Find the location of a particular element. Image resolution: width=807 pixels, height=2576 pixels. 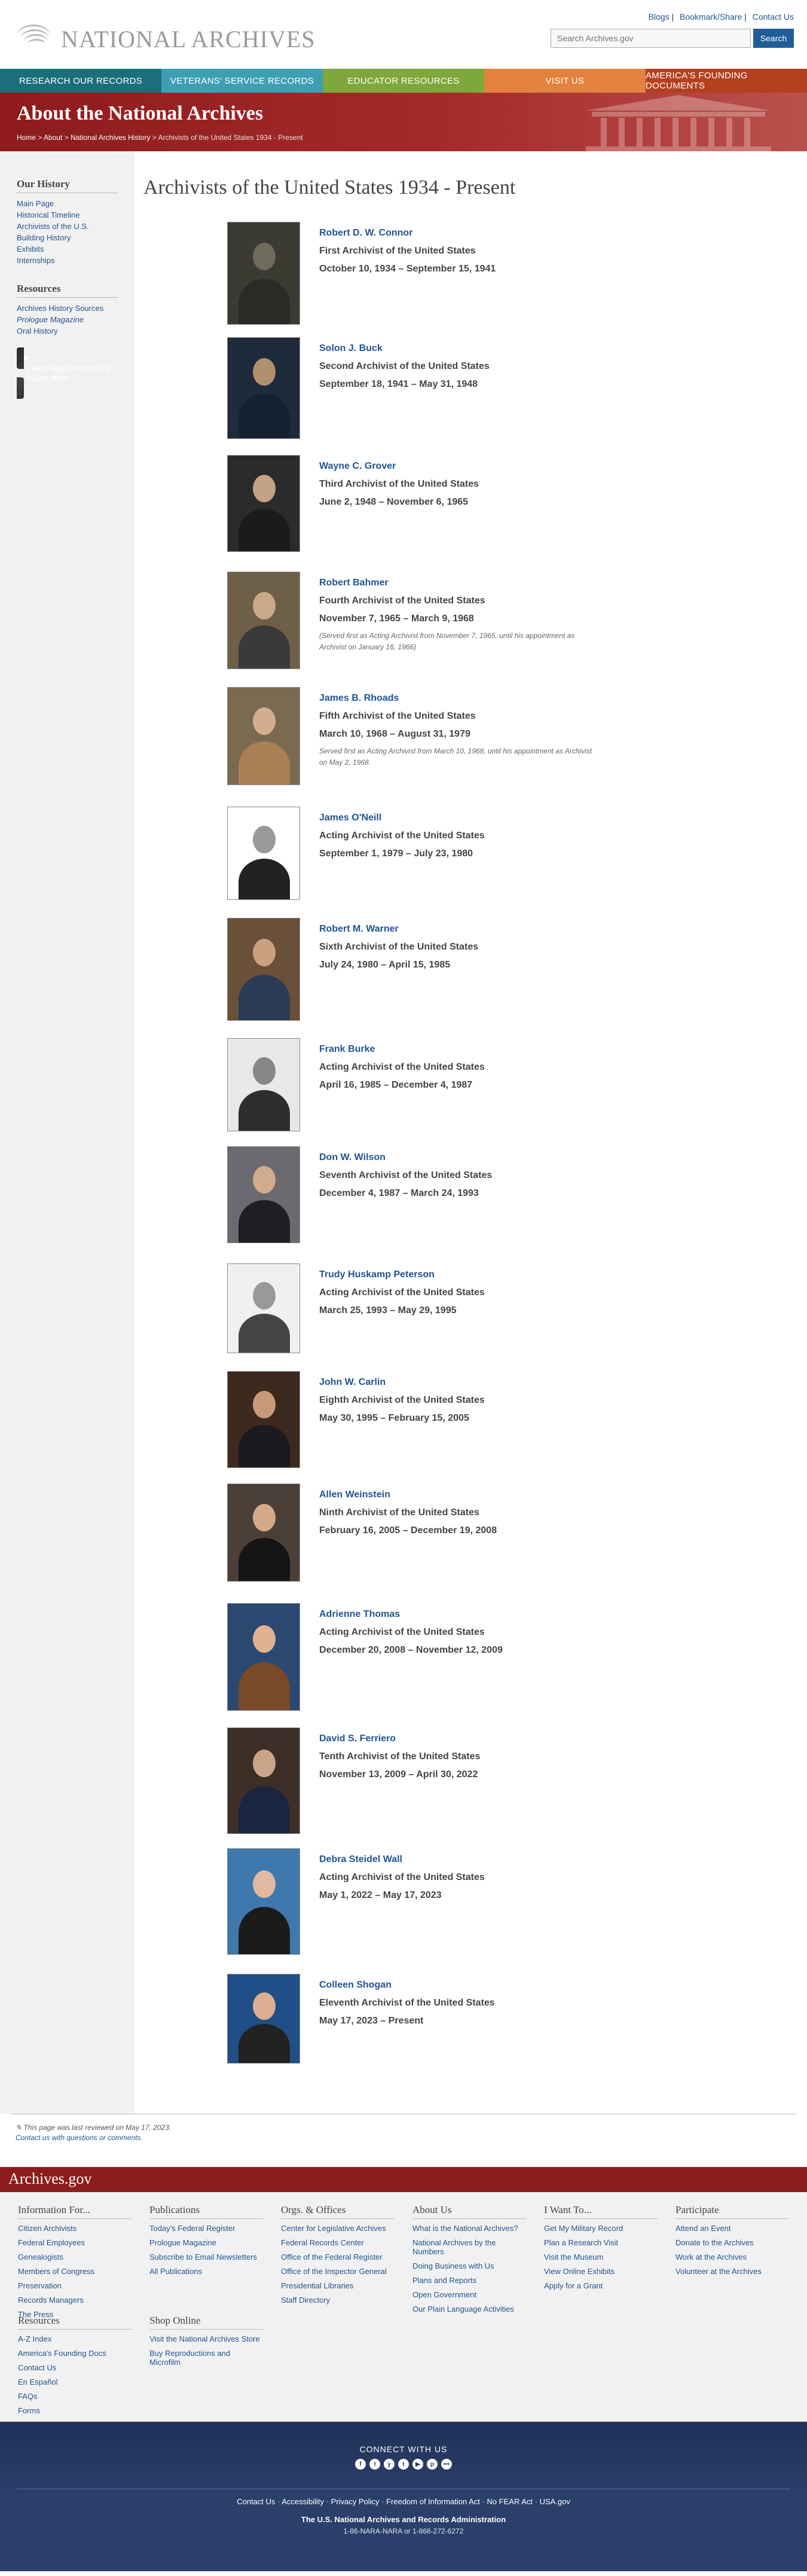

footer-link: Buy Reproductions and Microfilm is located at coordinates (189, 2358).